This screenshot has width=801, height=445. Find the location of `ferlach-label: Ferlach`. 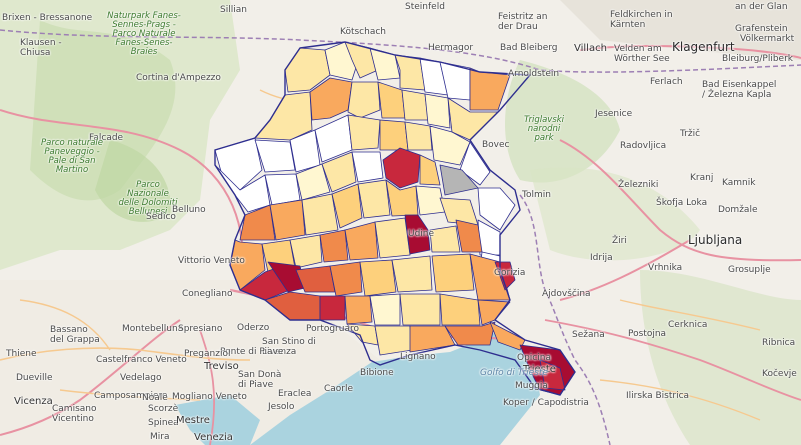

ferlach-label: Ferlach is located at coordinates (666, 82).